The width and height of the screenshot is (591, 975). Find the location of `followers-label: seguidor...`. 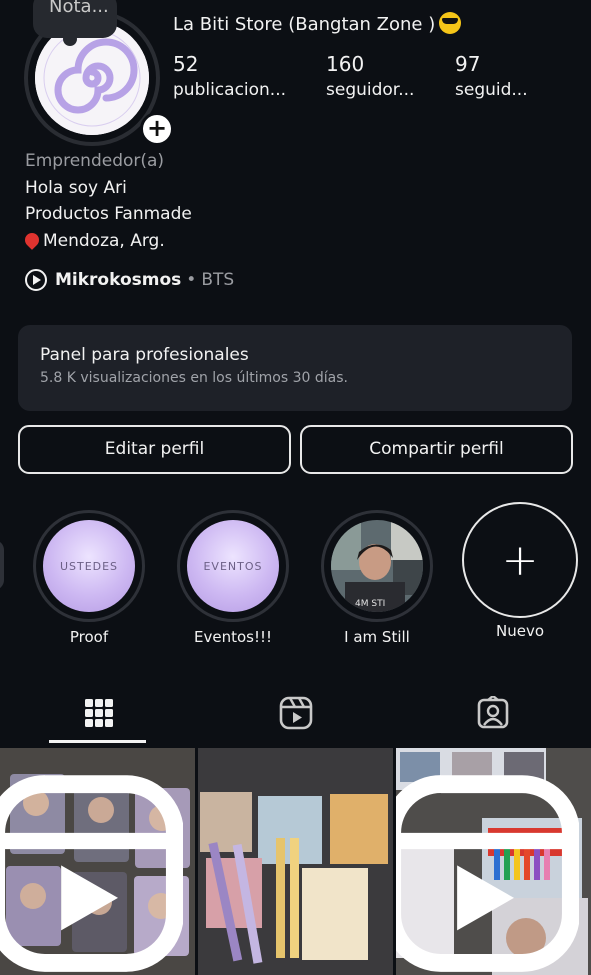

followers-label: seguidor... is located at coordinates (370, 90).